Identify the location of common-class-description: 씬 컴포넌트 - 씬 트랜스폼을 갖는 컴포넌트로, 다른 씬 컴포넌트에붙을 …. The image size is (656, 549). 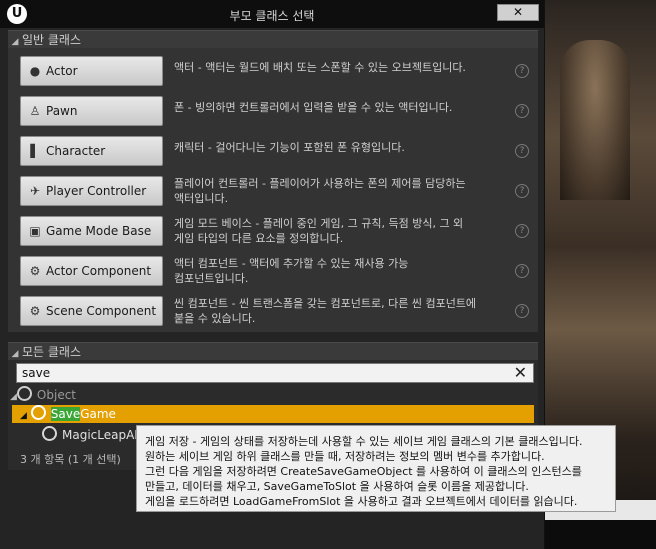
(344, 311).